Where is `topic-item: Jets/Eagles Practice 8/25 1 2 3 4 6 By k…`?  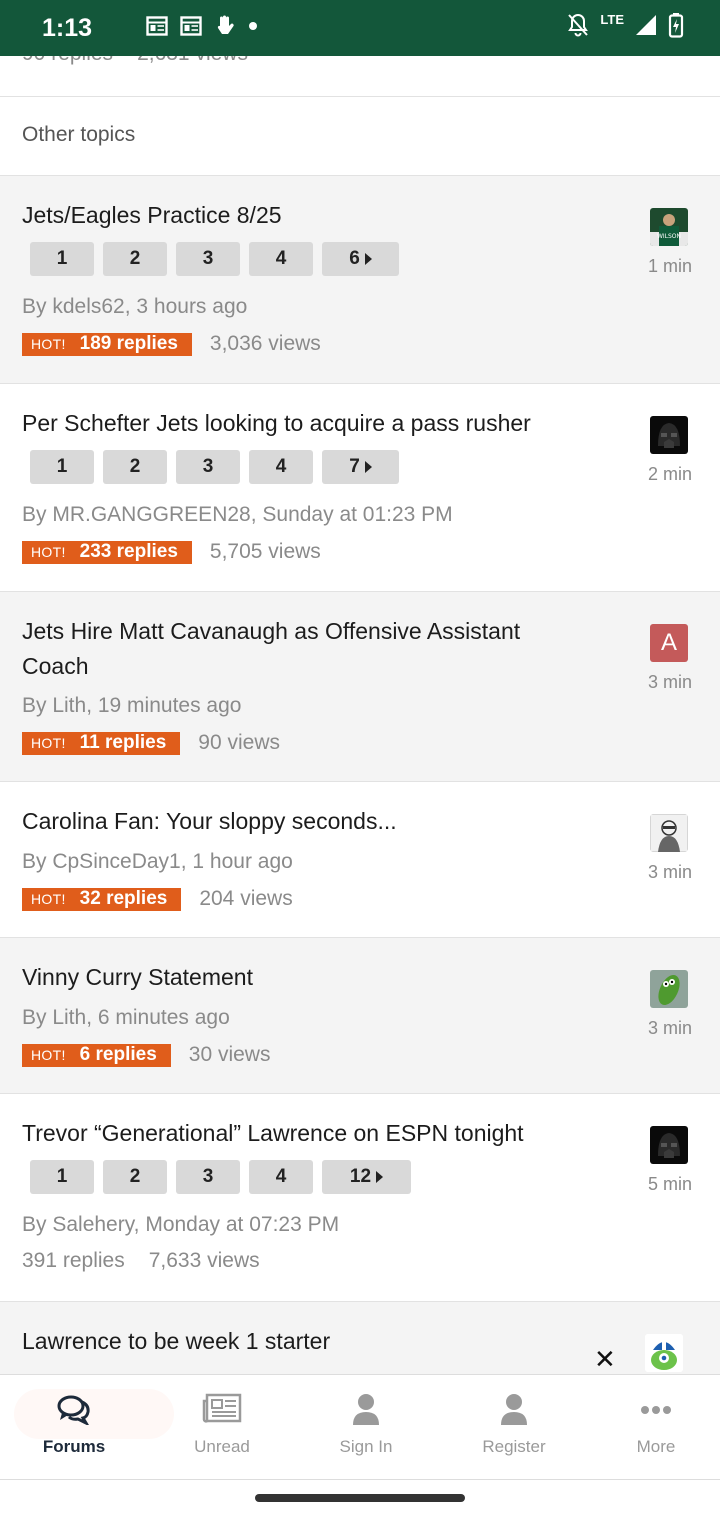
topic-item: Jets/Eagles Practice 8/25 1 2 3 4 6 By k… is located at coordinates (360, 279).